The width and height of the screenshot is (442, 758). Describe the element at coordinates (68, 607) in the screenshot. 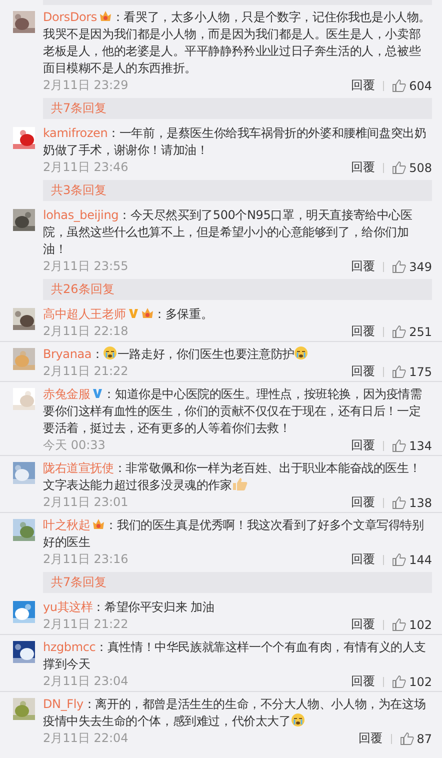

I see `username-link: yu其这样` at that location.